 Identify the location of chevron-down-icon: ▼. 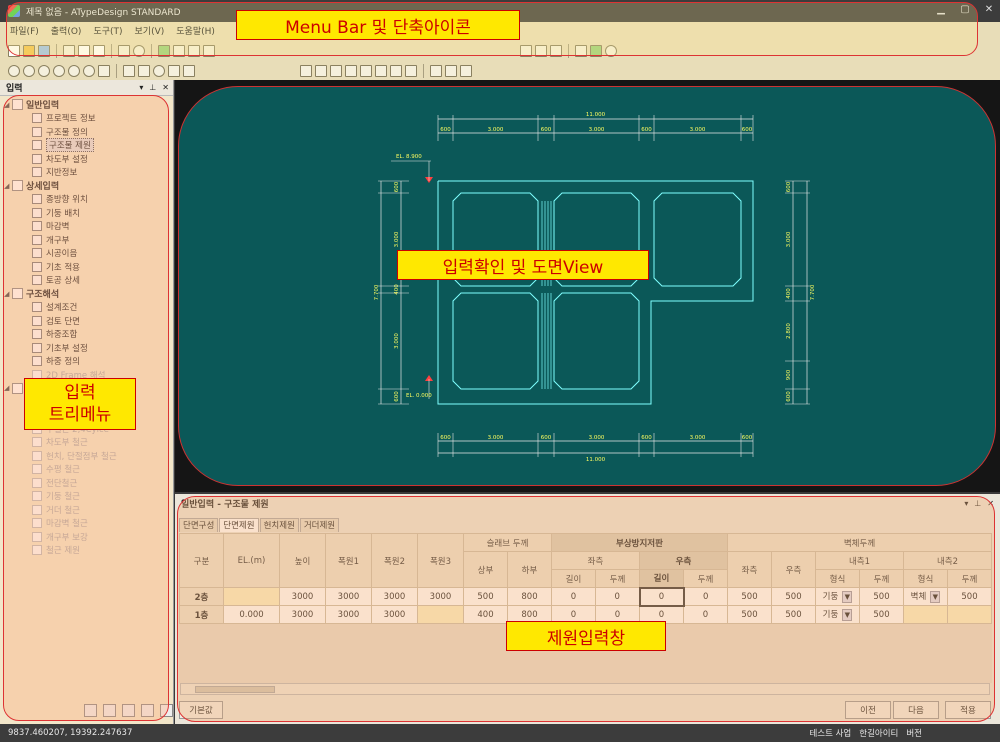
(847, 614).